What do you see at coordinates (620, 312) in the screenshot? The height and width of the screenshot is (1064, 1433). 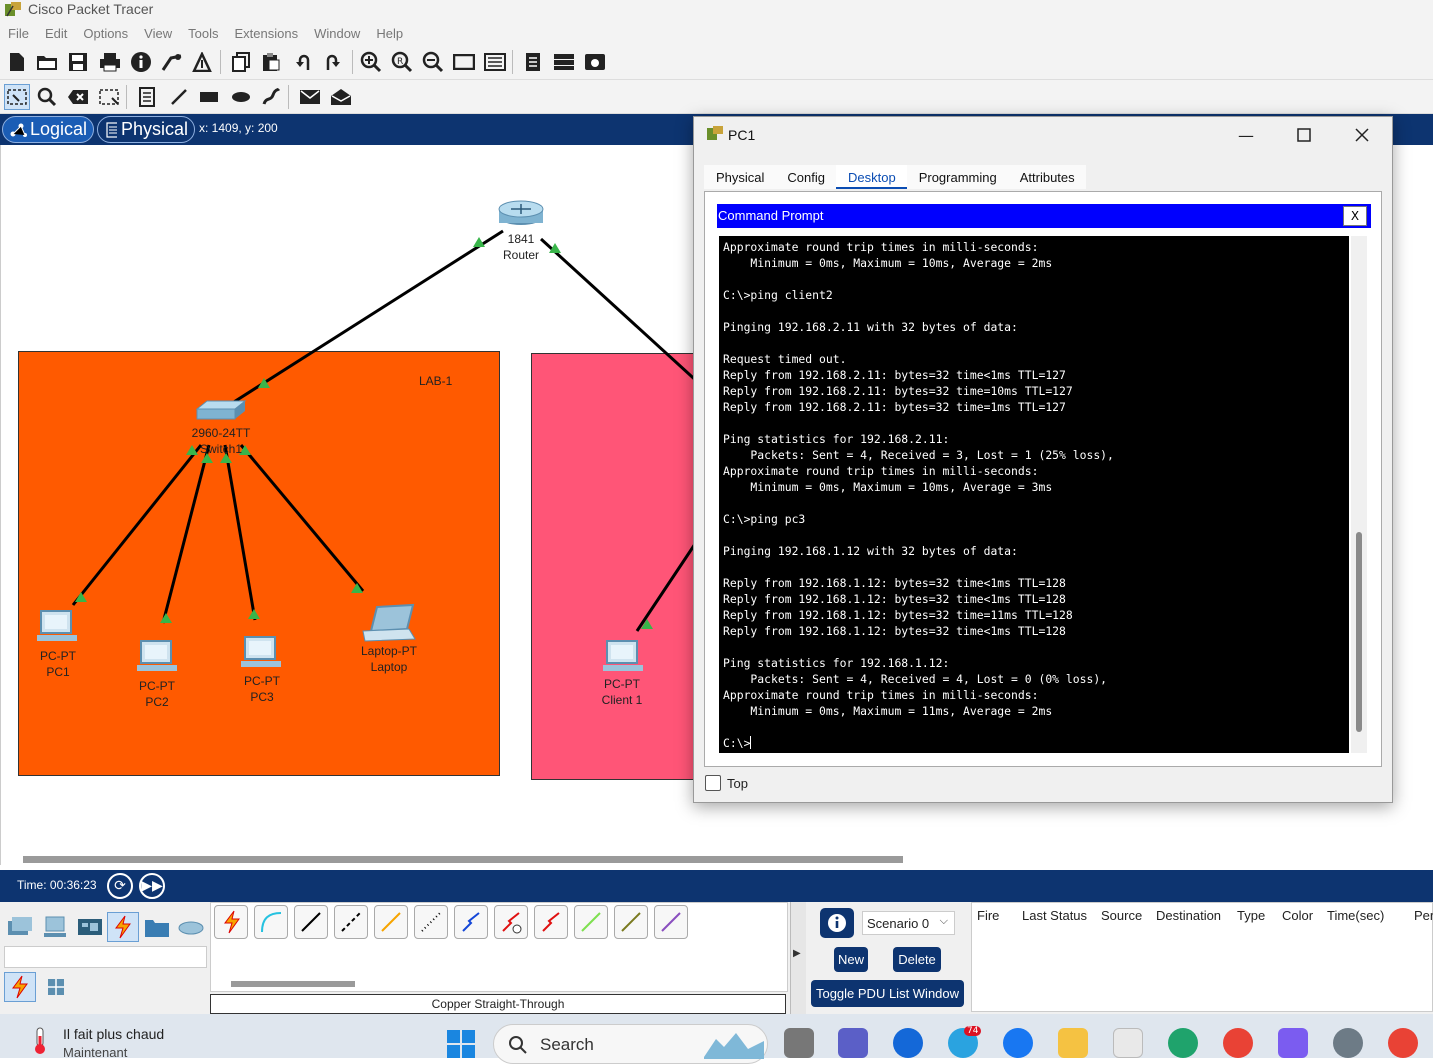 I see `router-lab2-link` at bounding box center [620, 312].